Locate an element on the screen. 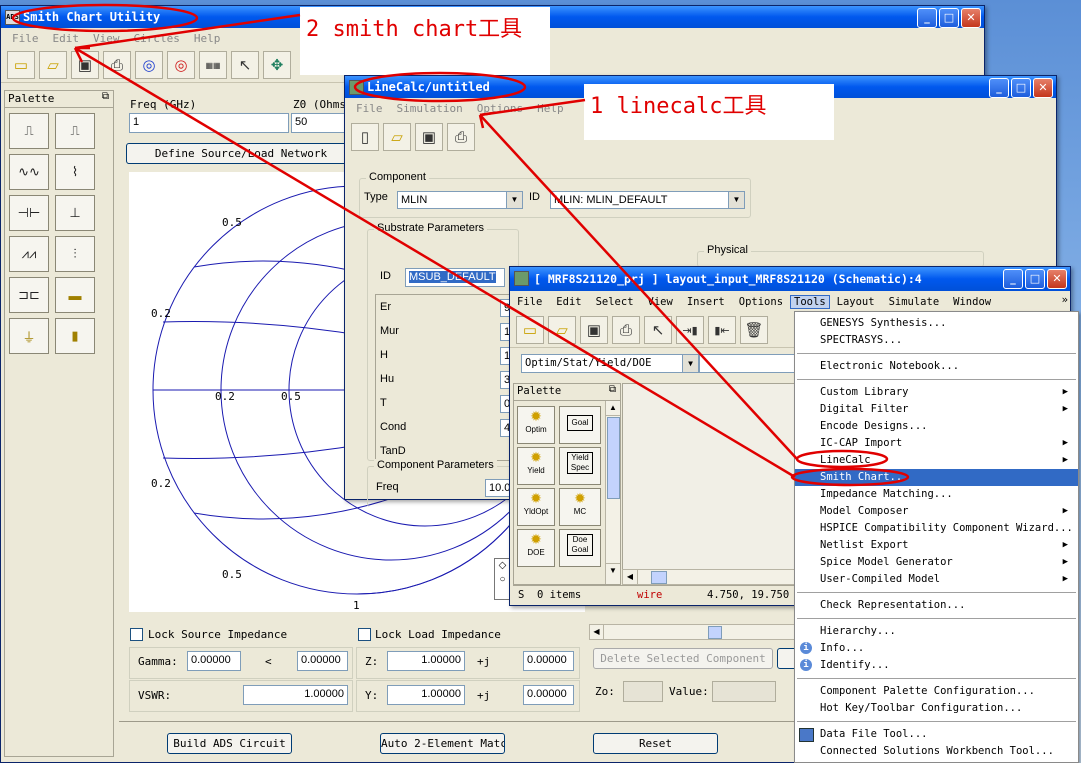  menu-item-custom-library: Custom Library ▶ is located at coordinates (936, 392).